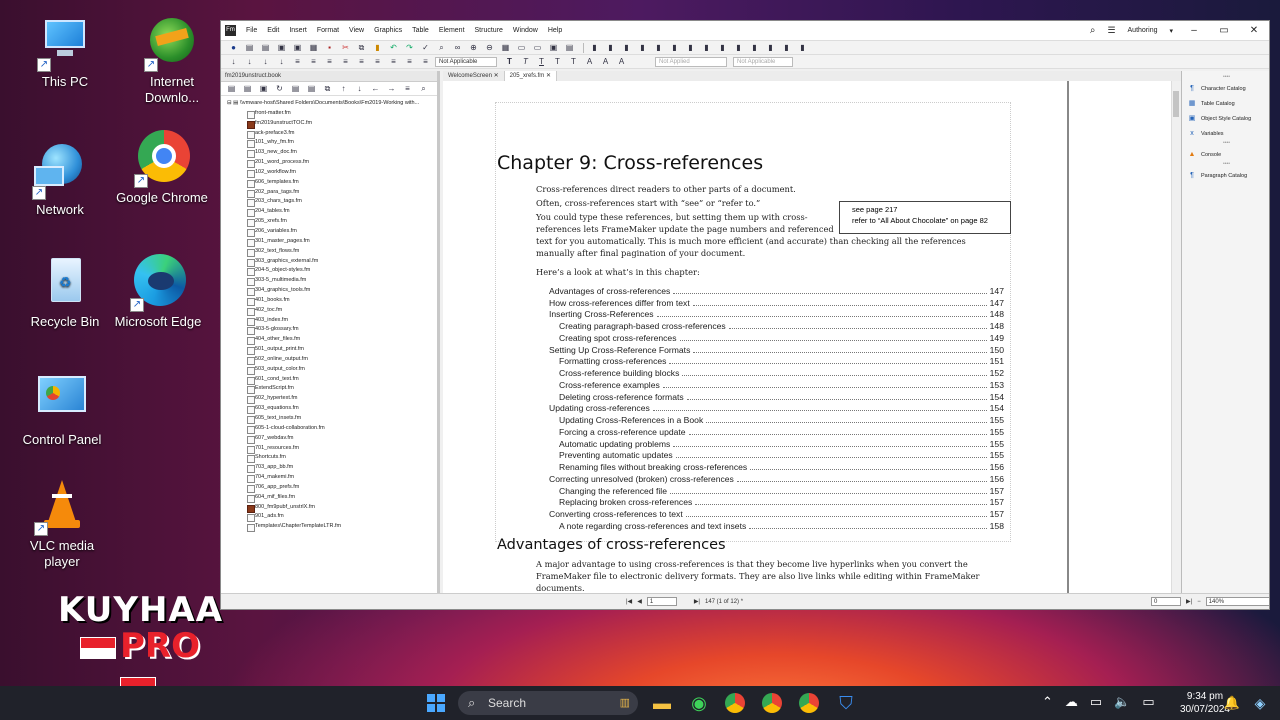 This screenshot has height=720, width=1280. Describe the element at coordinates (332, 143) in the screenshot. I see `book-file-item: 101_why_fm.fm` at that location.